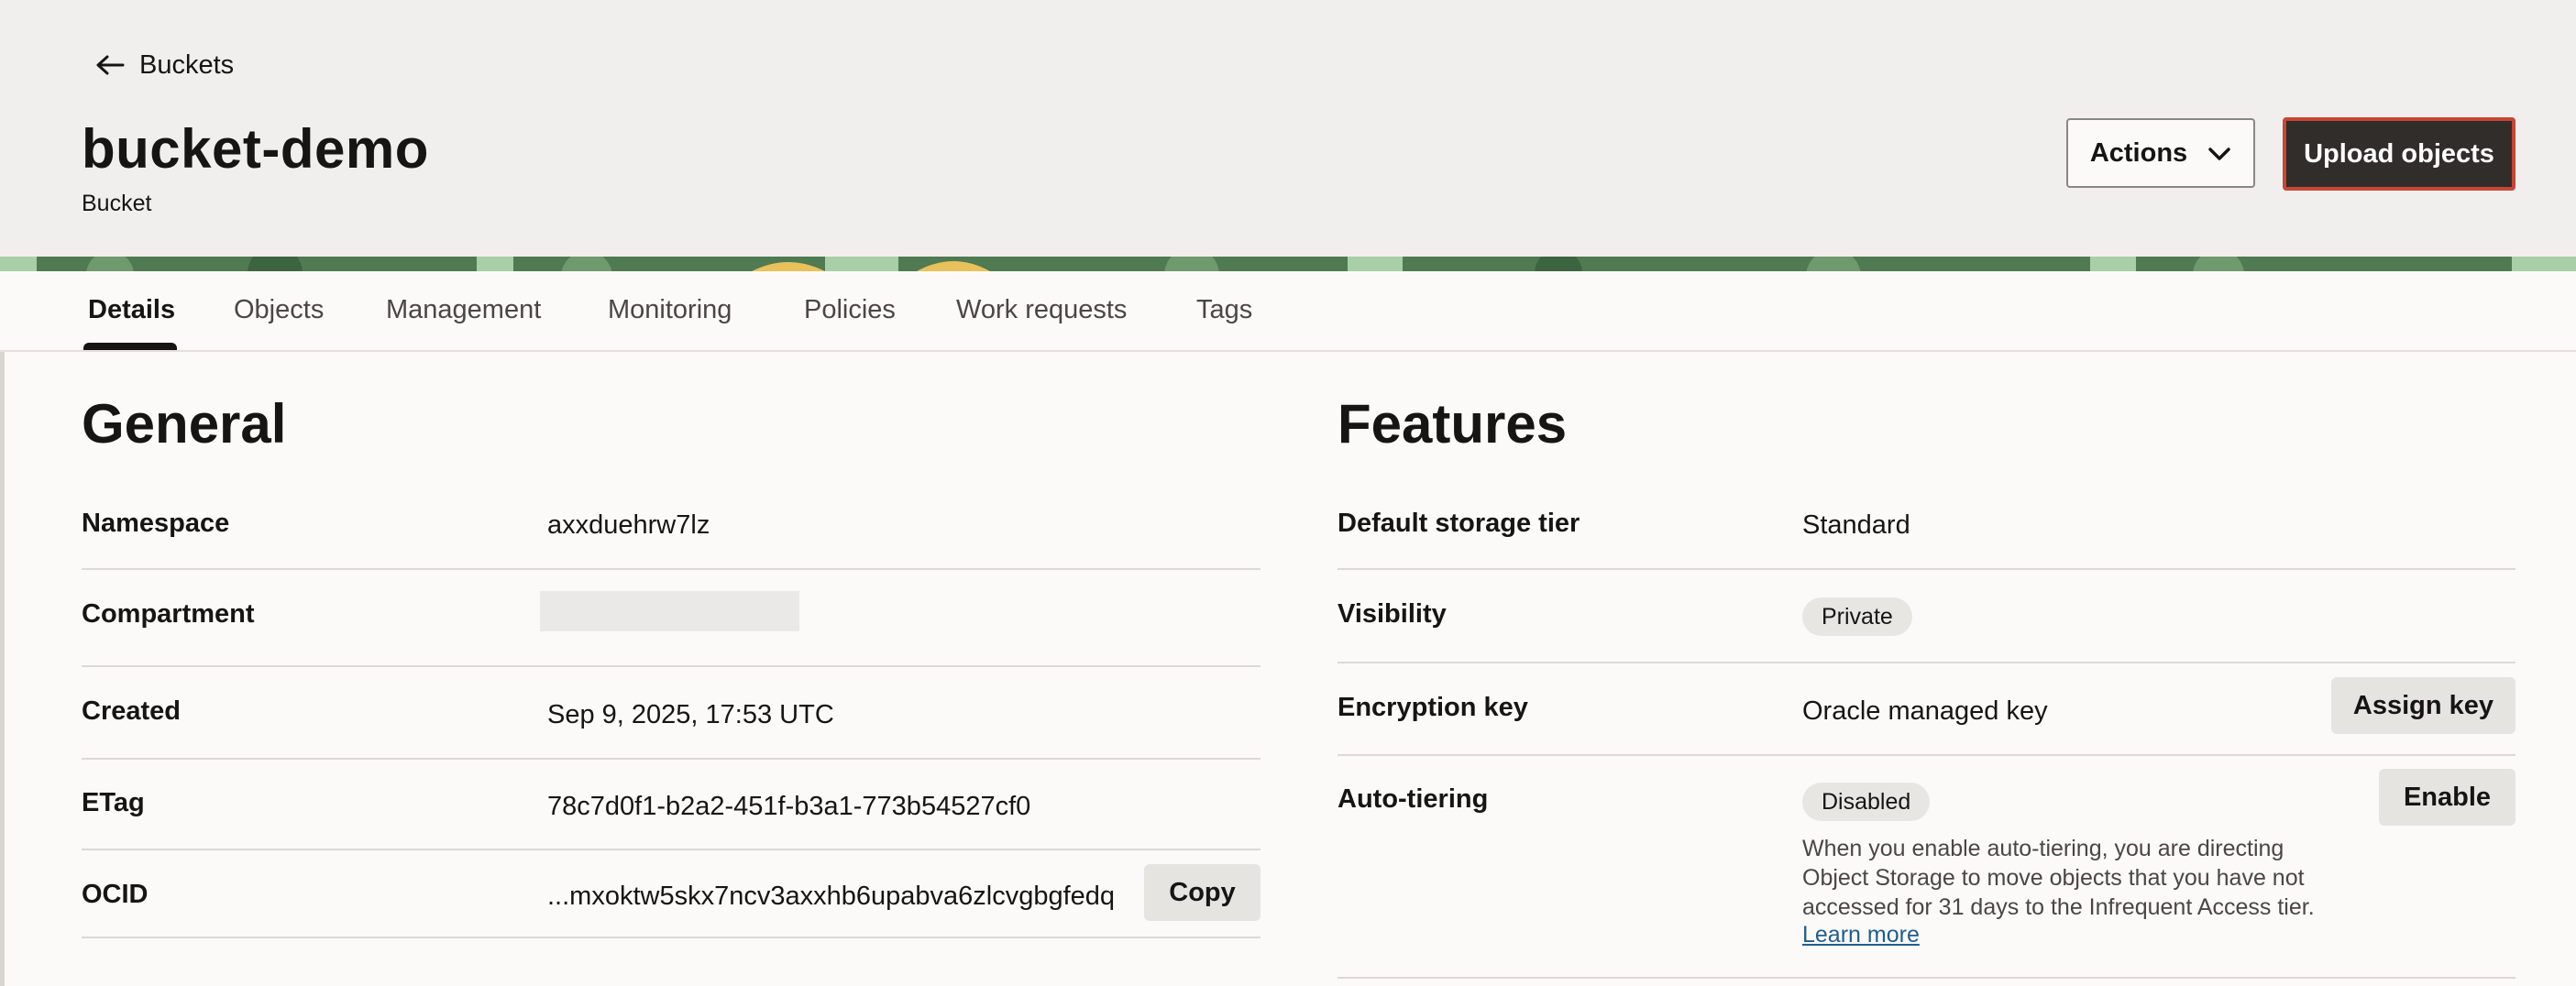 The width and height of the screenshot is (2576, 986). Describe the element at coordinates (1925, 711) in the screenshot. I see `encryption-key-value: Oracle managed key` at that location.